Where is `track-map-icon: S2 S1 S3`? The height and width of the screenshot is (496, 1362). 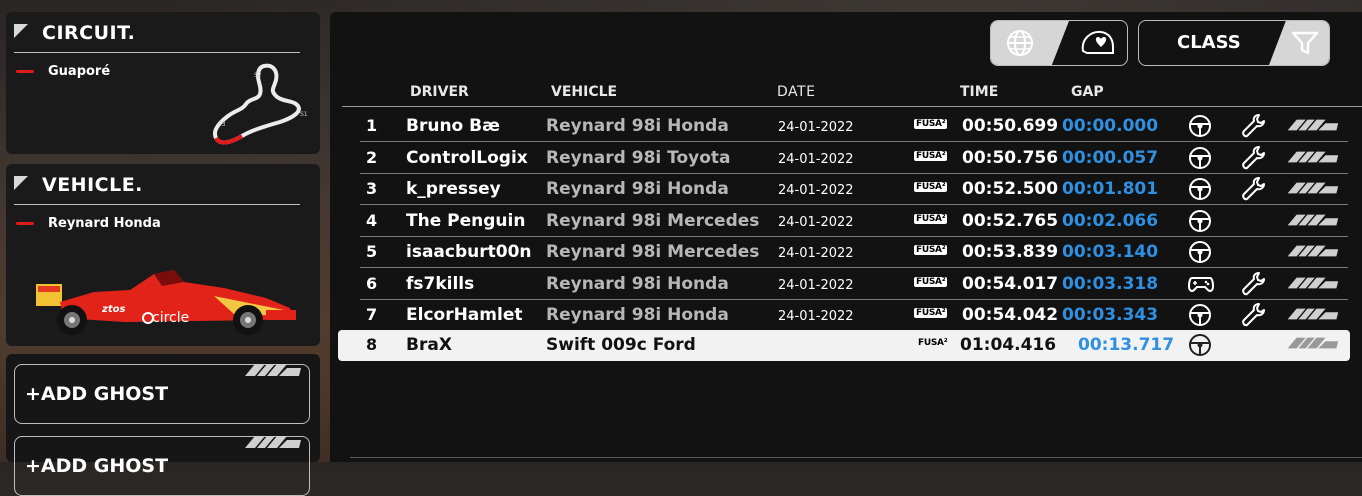
track-map-icon: S2 S1 S3 is located at coordinates (260, 104).